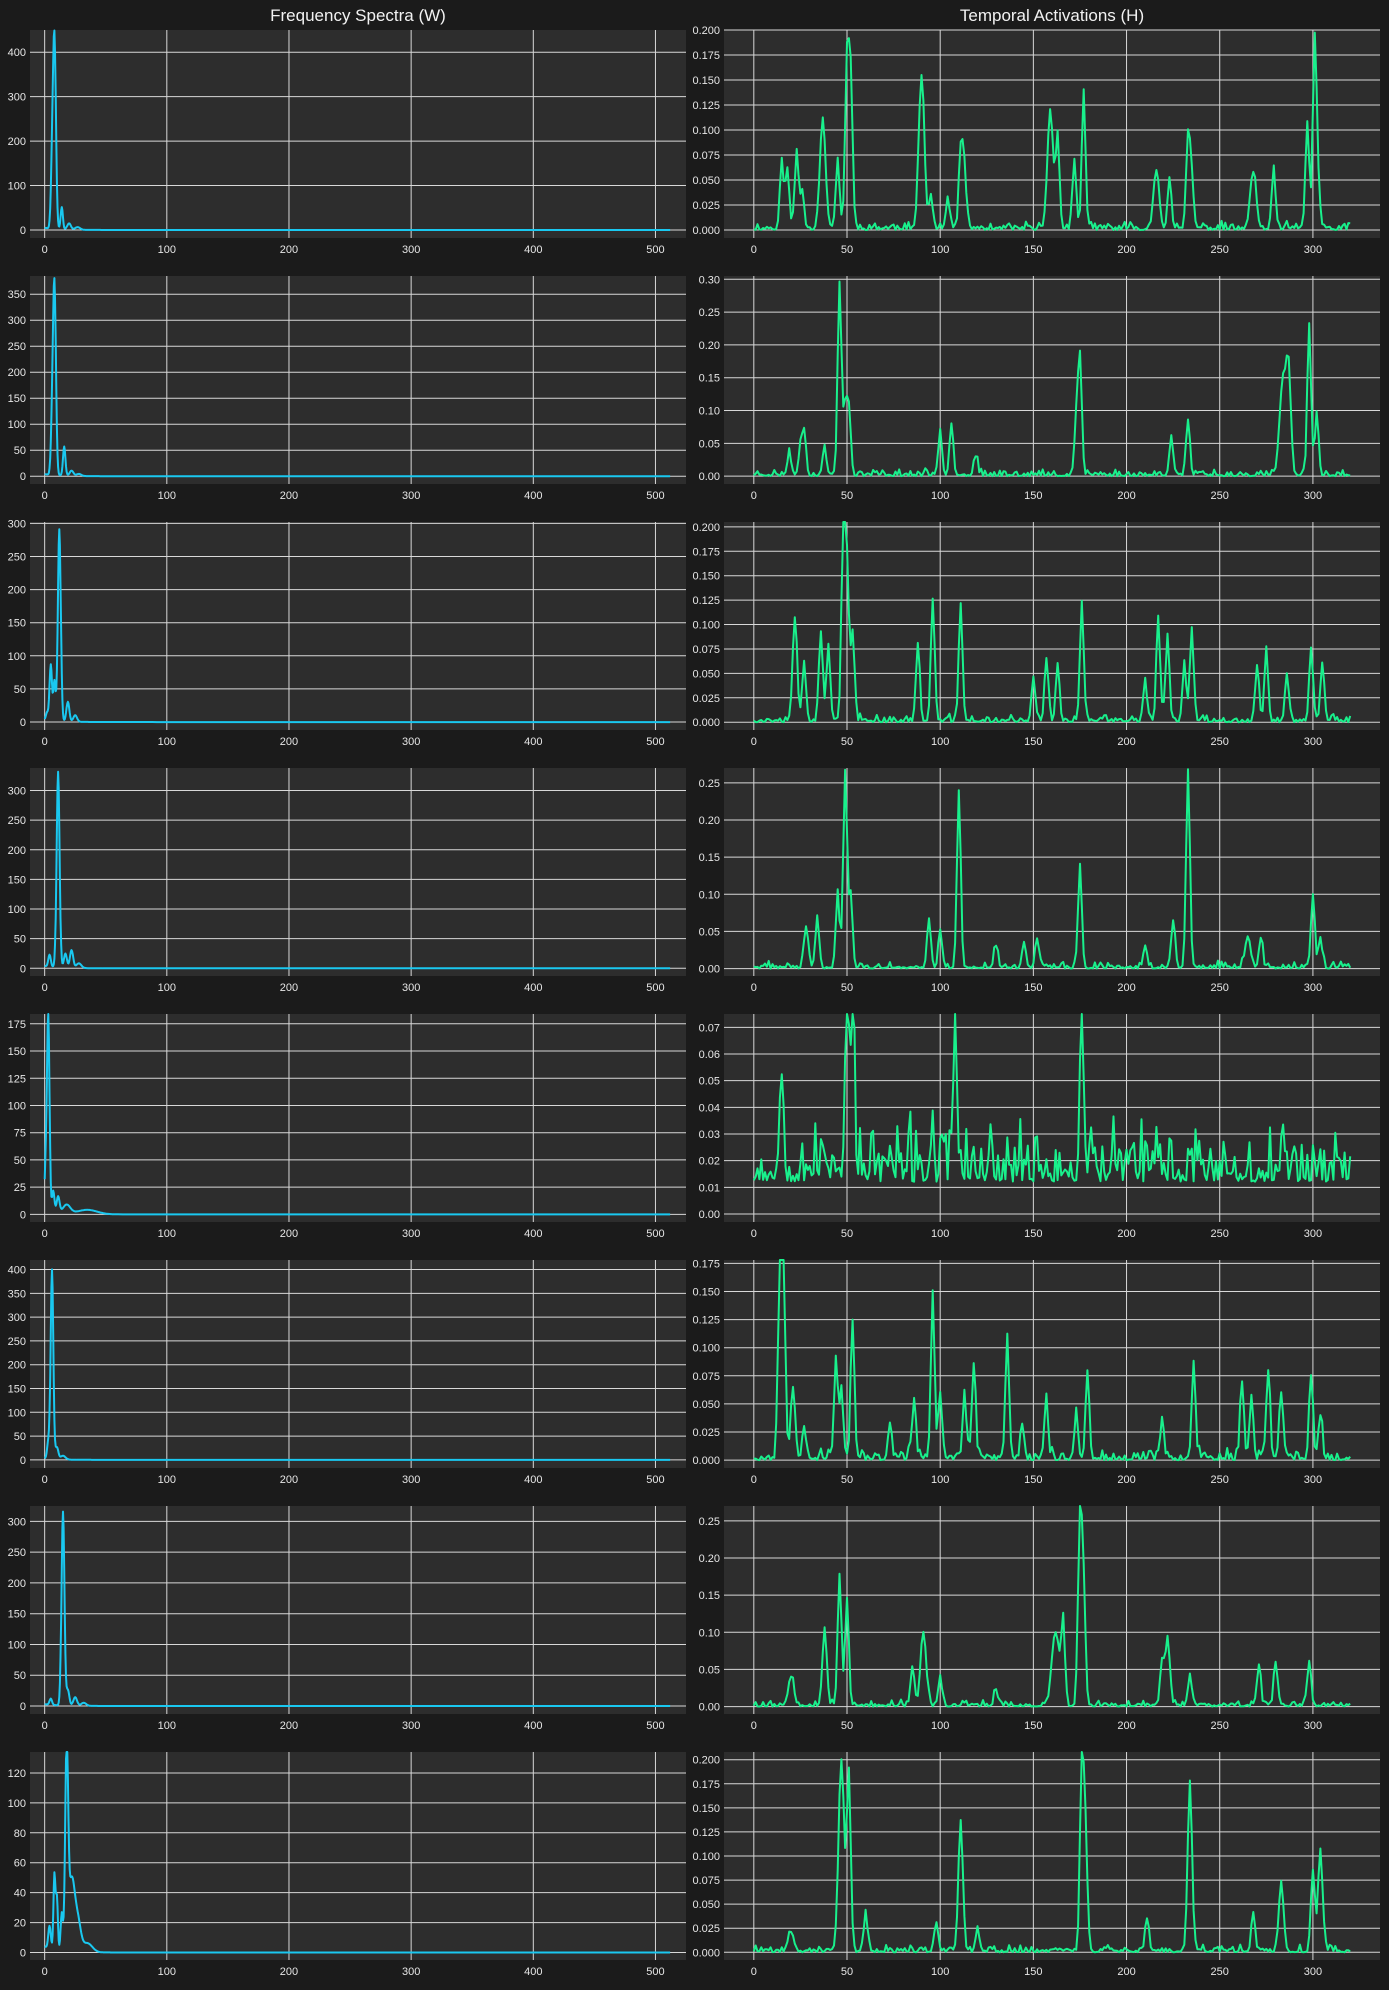 This screenshot has width=1389, height=1990. I want to click on y-tick-label: 0.03, so click(709, 1135).